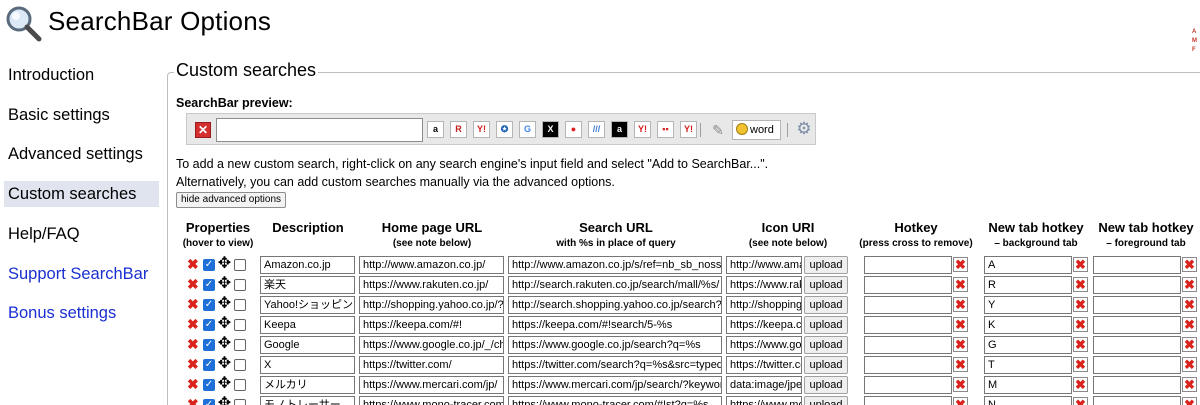 The height and width of the screenshot is (405, 1200). What do you see at coordinates (504, 129) in the screenshot?
I see `engine-icon: ✪` at bounding box center [504, 129].